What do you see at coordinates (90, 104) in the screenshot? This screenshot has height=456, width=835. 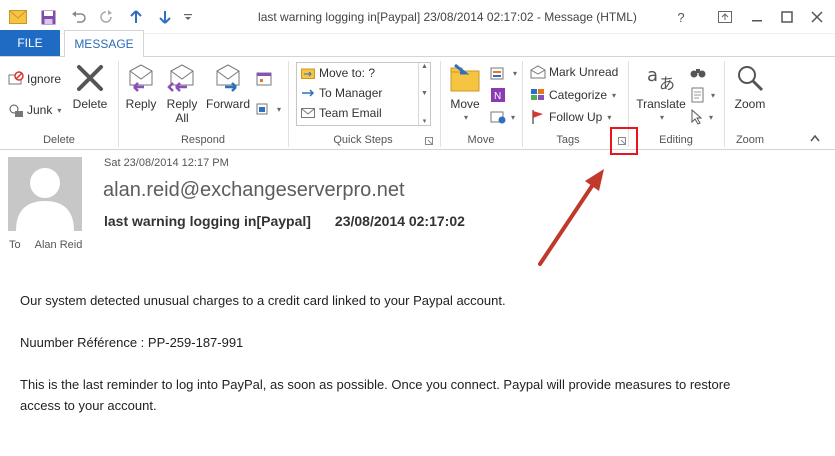 I see `delete-label: Delete` at bounding box center [90, 104].